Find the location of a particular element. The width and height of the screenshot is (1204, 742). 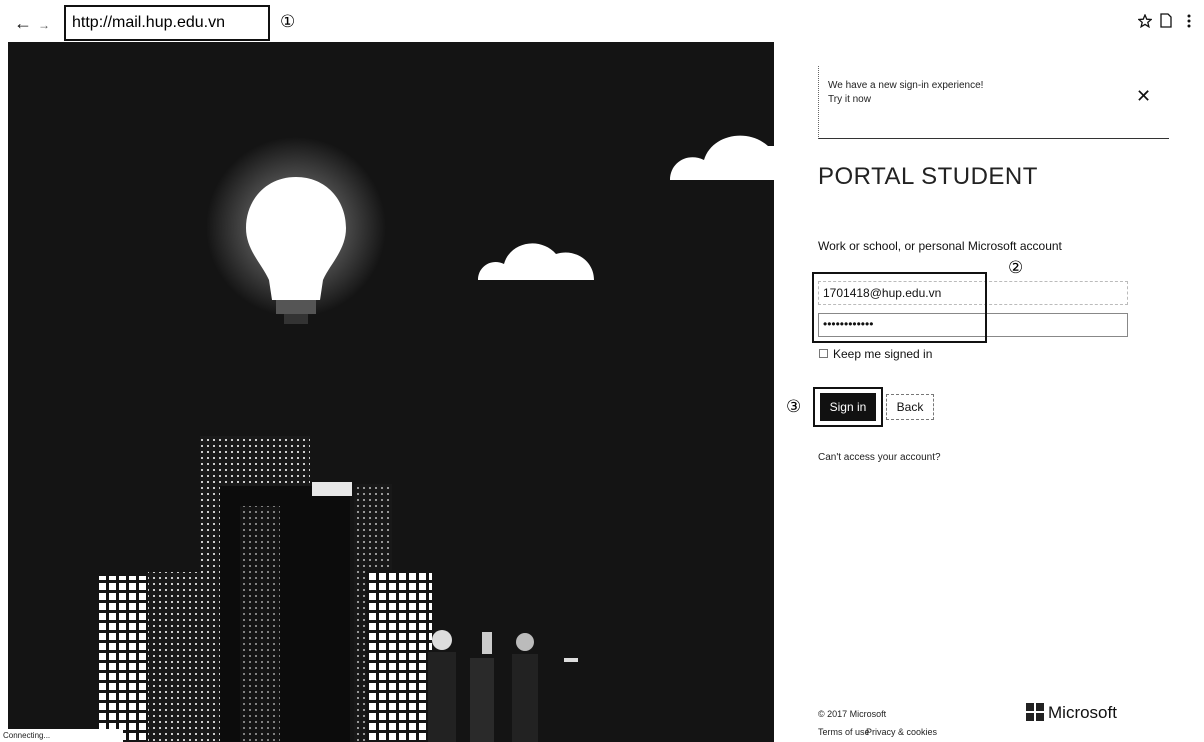

keep-signed-in-label: Keep me signed in is located at coordinates (882, 354).